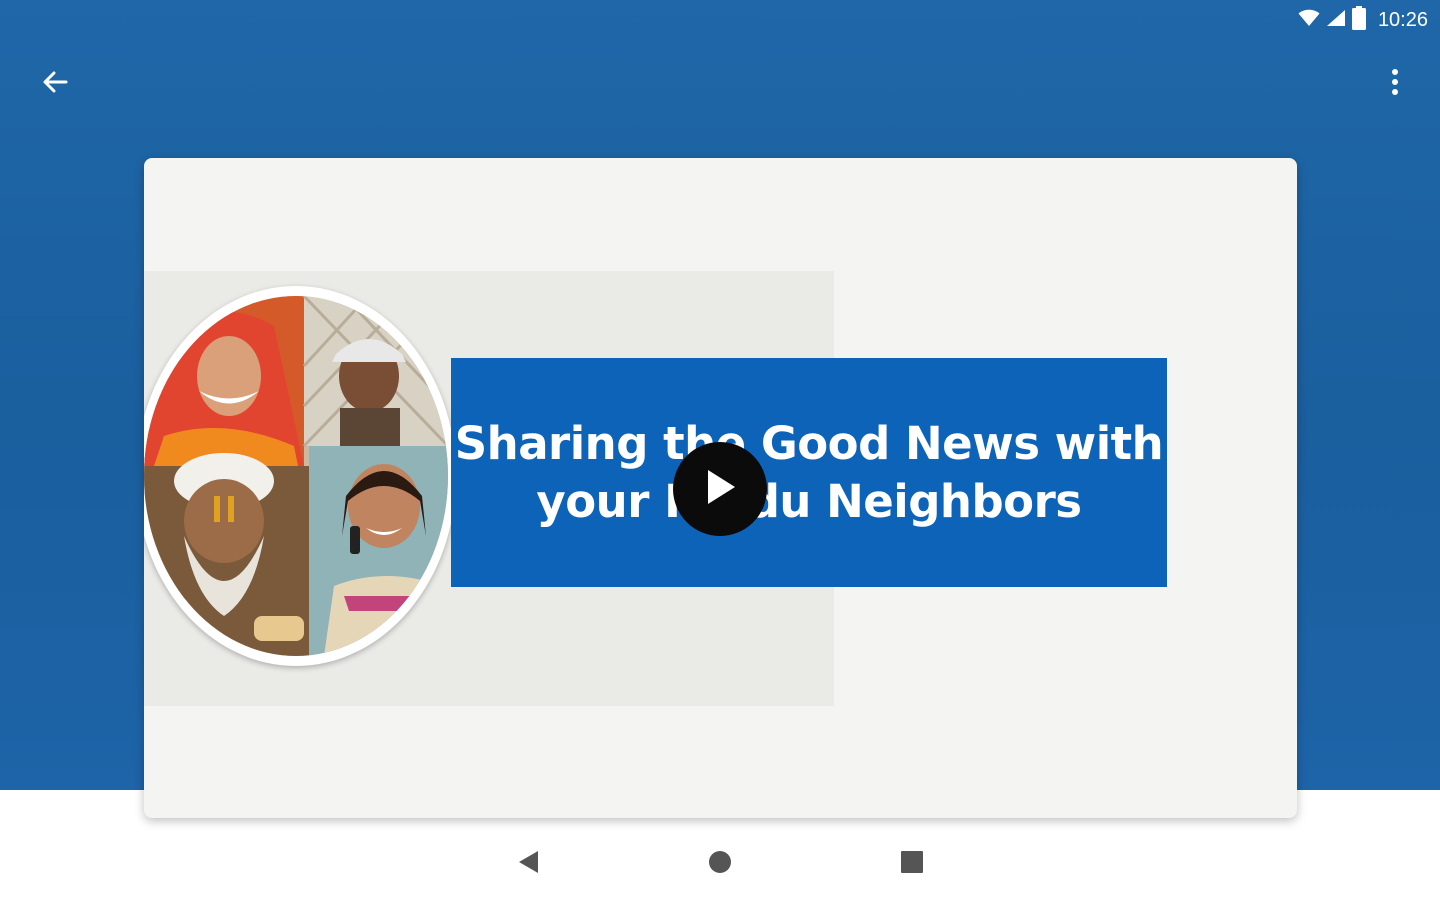 The image size is (1440, 900). I want to click on play-icon, so click(720, 489).